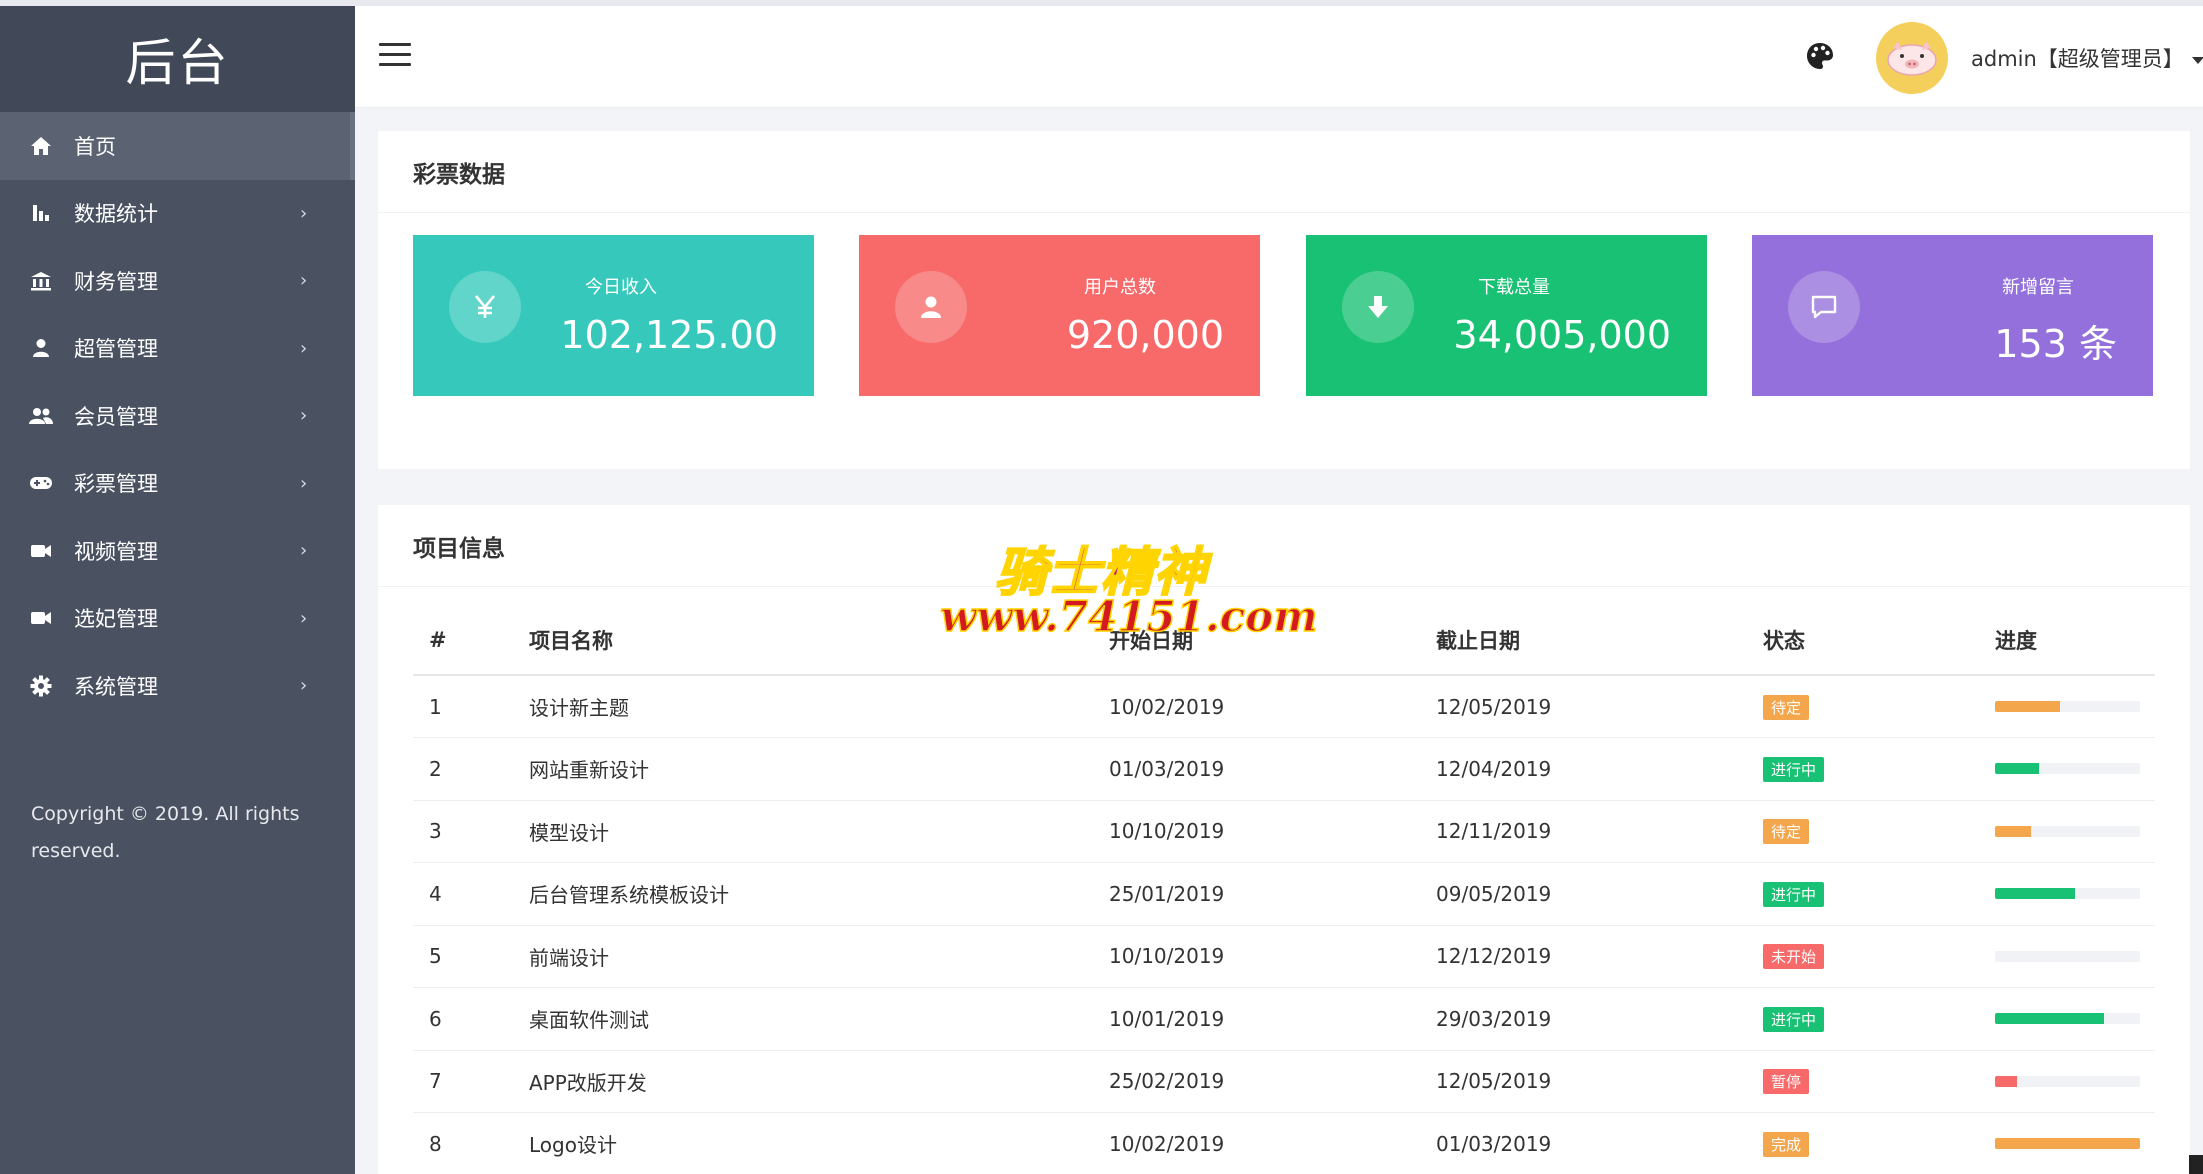 Image resolution: width=2203 pixels, height=1174 pixels. What do you see at coordinates (1583, 769) in the screenshot?
I see `table-cell-end: 12/04/2019` at bounding box center [1583, 769].